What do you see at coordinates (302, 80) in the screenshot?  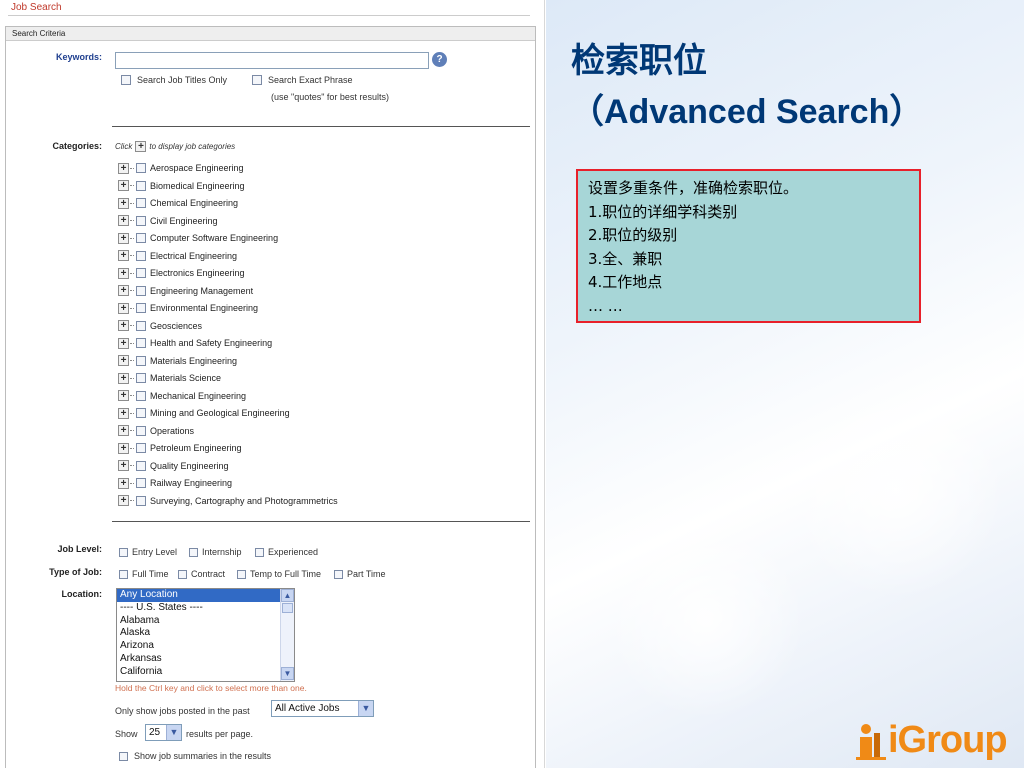 I see `search-exact-phrase-option: Search Exact Phrase` at bounding box center [302, 80].